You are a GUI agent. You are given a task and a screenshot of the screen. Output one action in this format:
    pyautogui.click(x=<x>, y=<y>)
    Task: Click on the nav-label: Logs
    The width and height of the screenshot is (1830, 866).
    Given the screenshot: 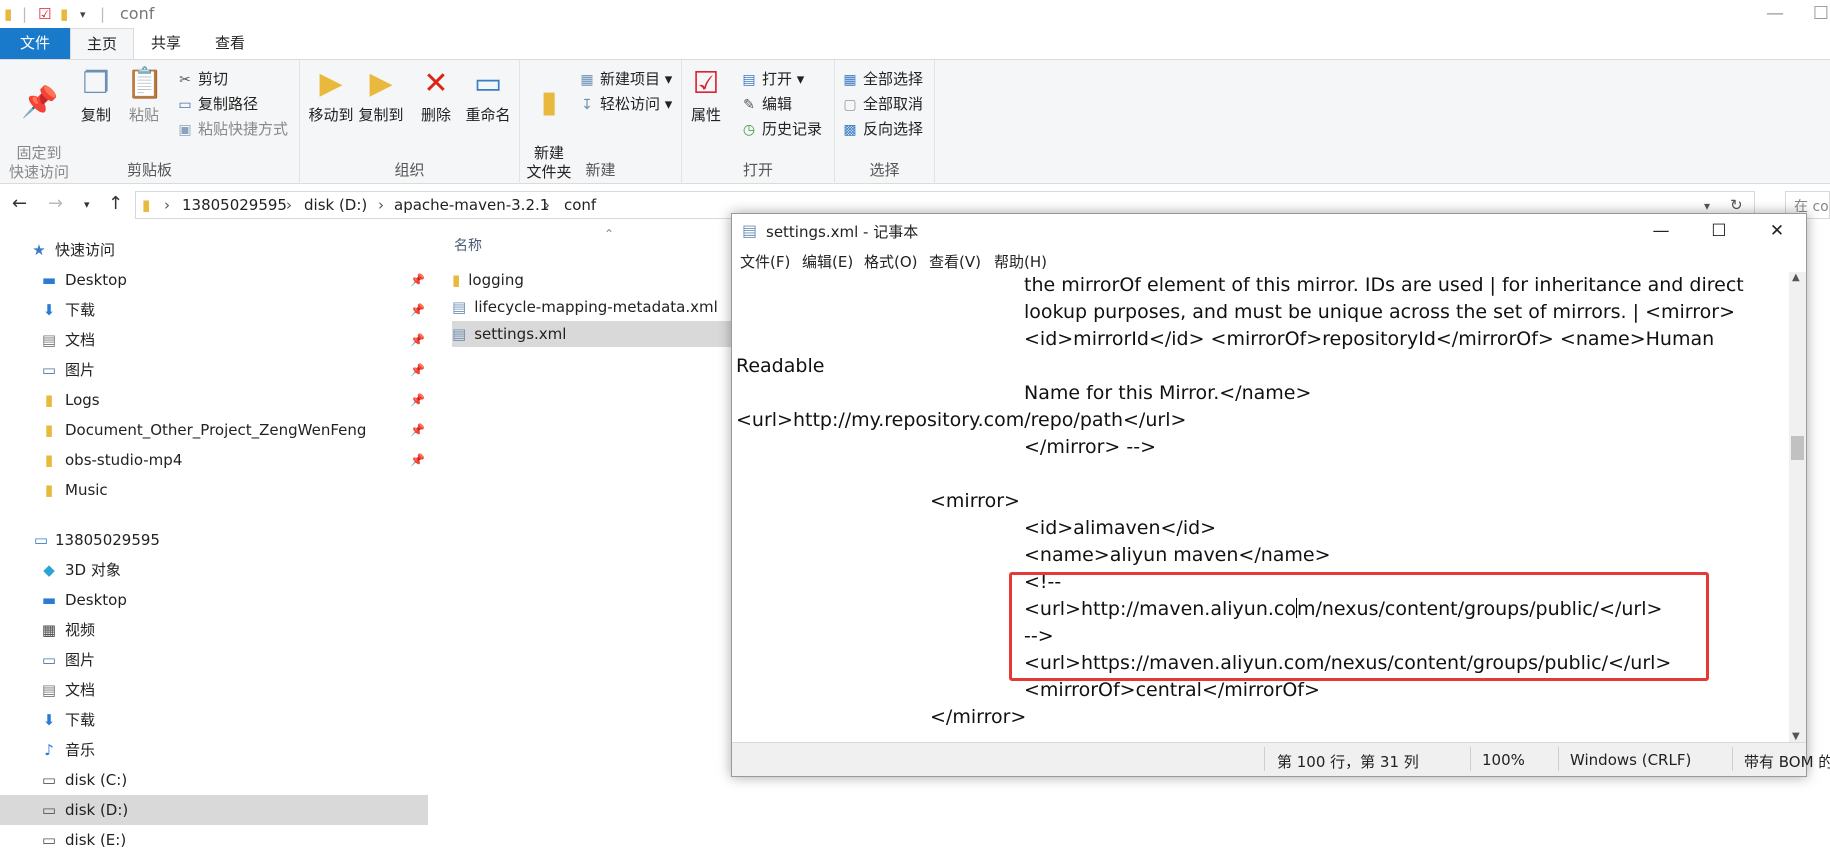 What is the action you would take?
    pyautogui.click(x=82, y=400)
    